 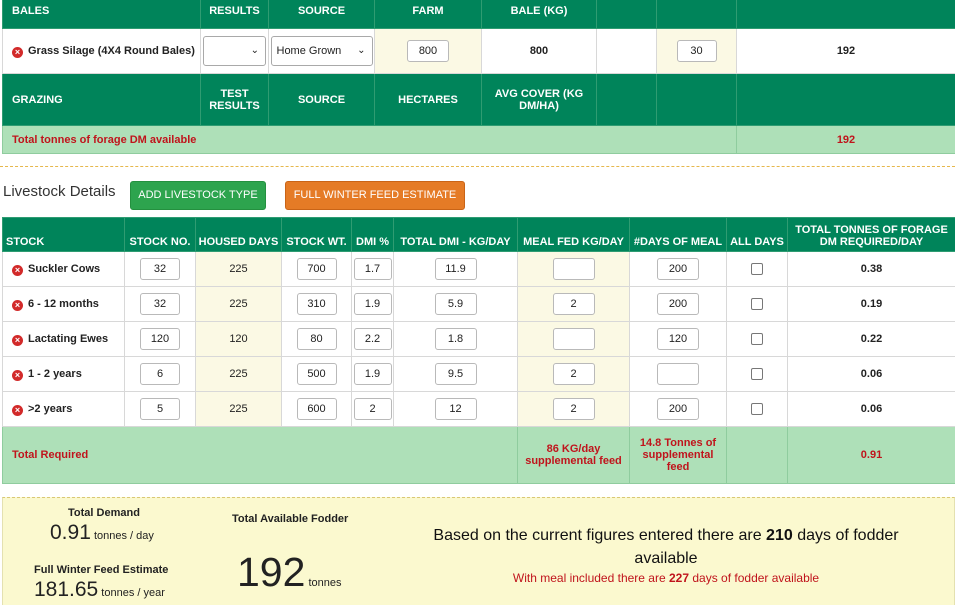 I want to click on meal-days: 227, so click(x=679, y=578).